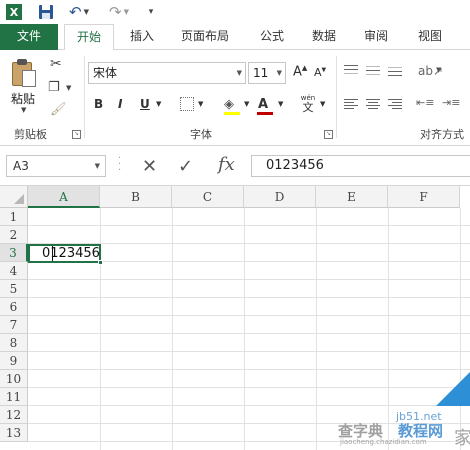  I want to click on column-header-c: C, so click(208, 197).